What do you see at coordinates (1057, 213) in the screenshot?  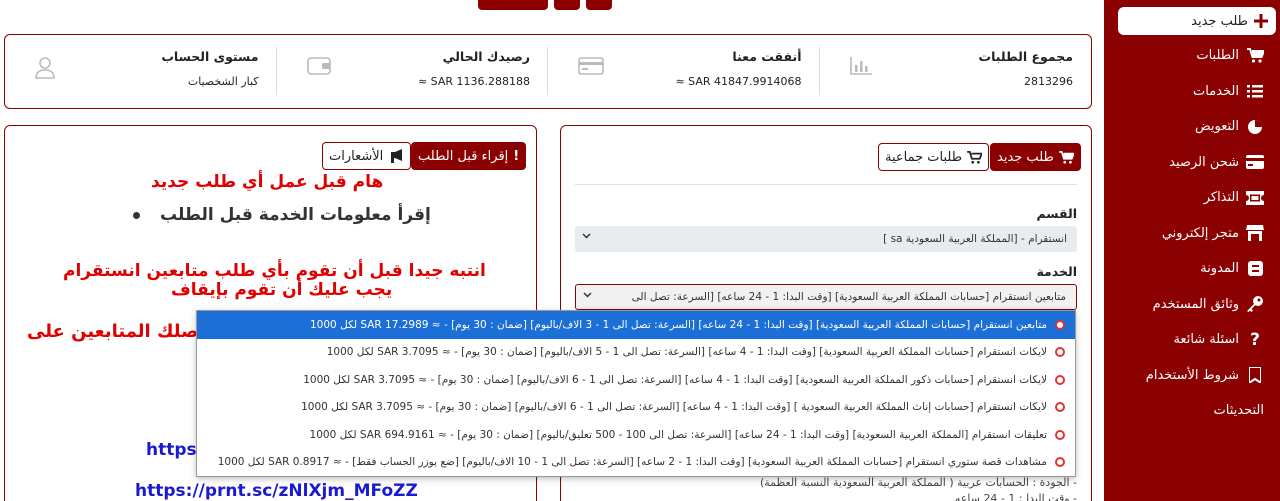 I see `category-label: القسم` at bounding box center [1057, 213].